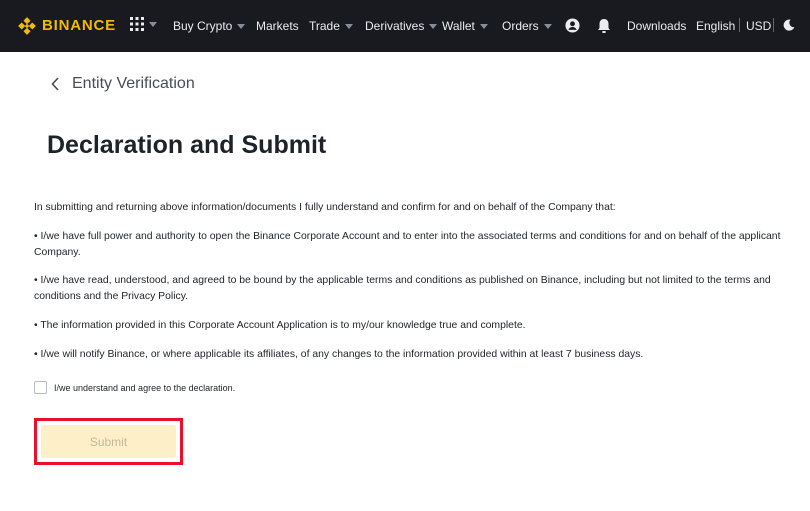 Image resolution: width=810 pixels, height=511 pixels. I want to click on nav-trade: Trade, so click(331, 26).